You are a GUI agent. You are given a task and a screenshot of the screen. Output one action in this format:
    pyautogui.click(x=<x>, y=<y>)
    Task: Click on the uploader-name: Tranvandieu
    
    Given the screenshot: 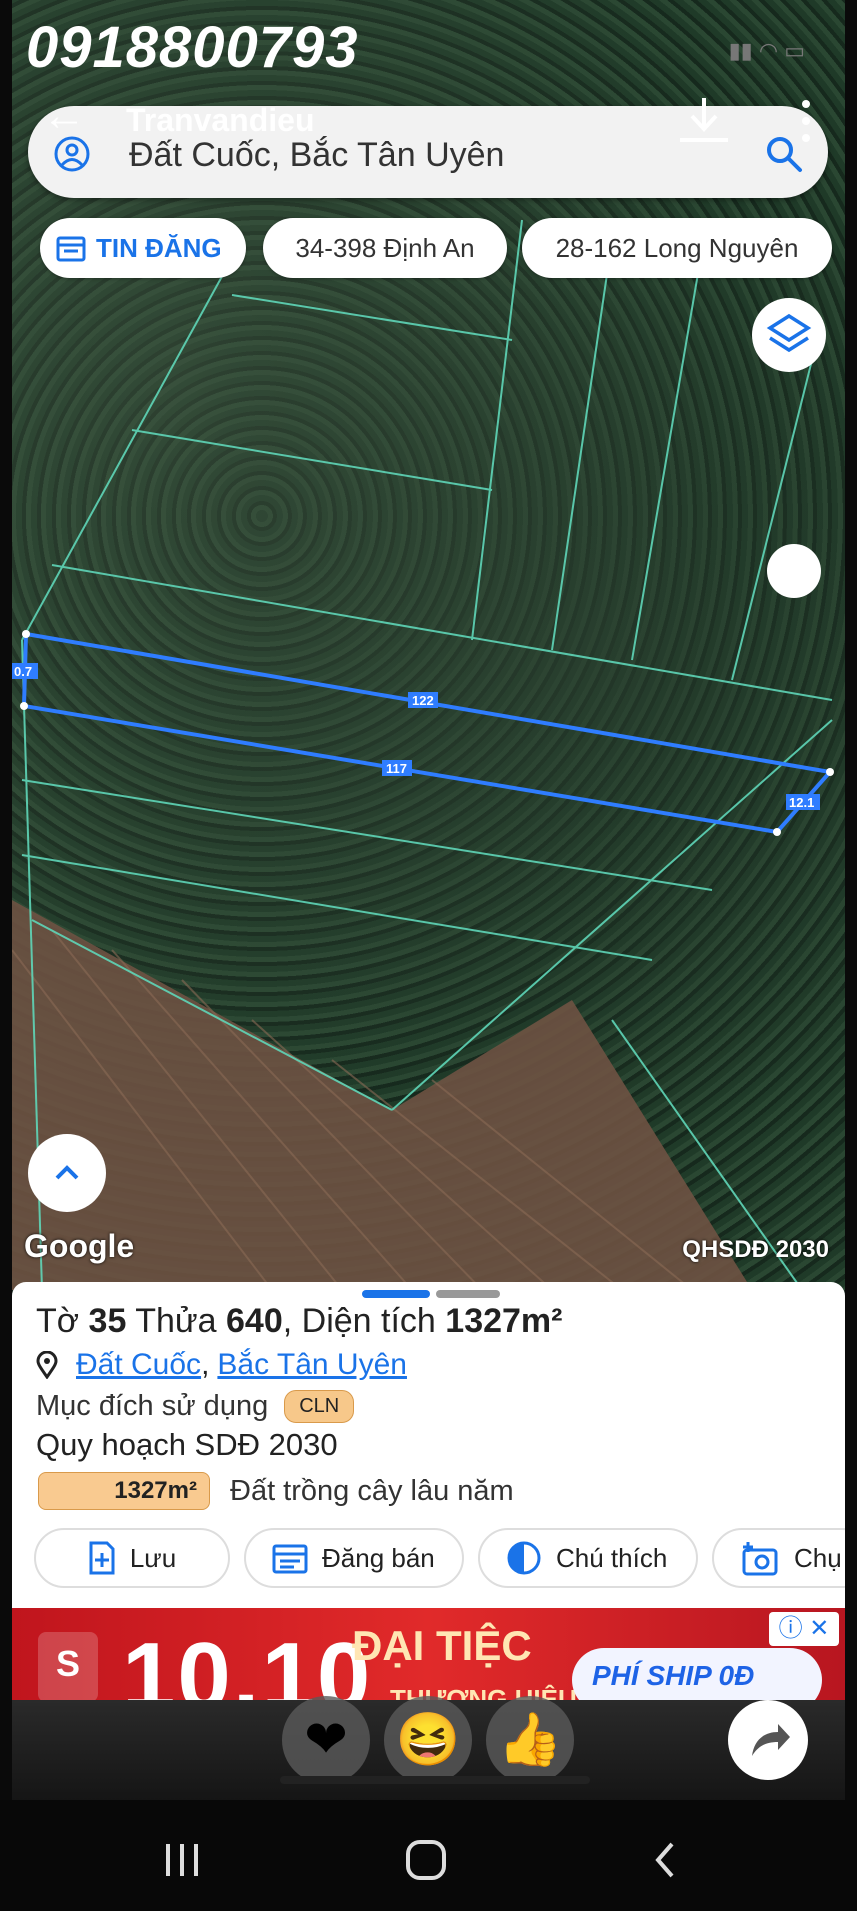 What is the action you would take?
    pyautogui.click(x=220, y=120)
    